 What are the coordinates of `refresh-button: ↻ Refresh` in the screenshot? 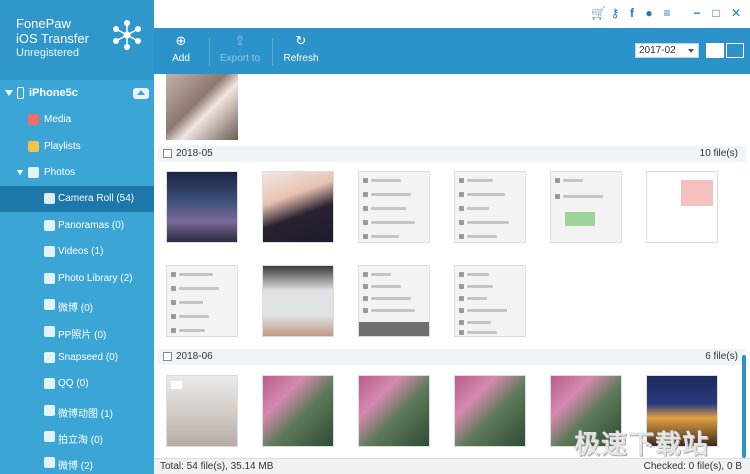 It's located at (301, 52).